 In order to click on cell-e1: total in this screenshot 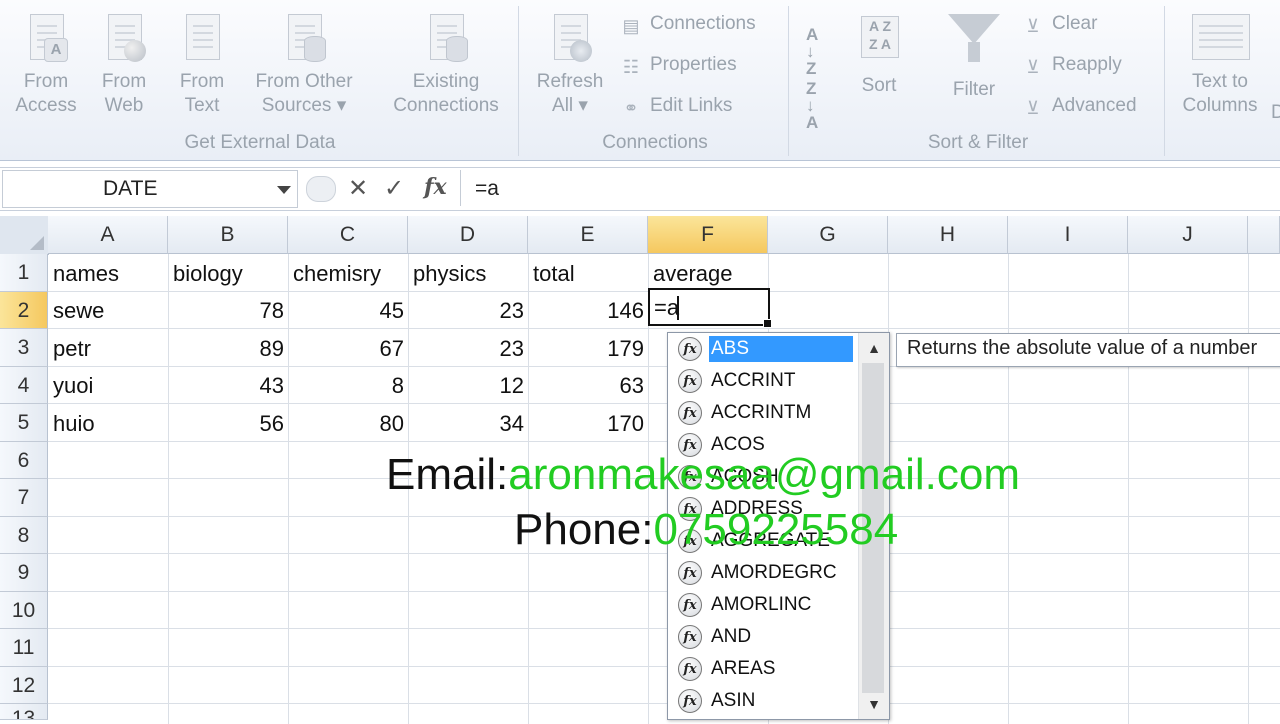, I will do `click(554, 274)`.